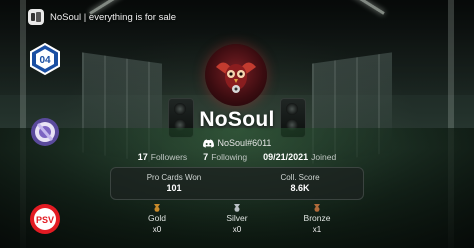 Image resolution: width=474 pixels, height=248 pixels. I want to click on medal-gold: Gold x0, so click(157, 219).